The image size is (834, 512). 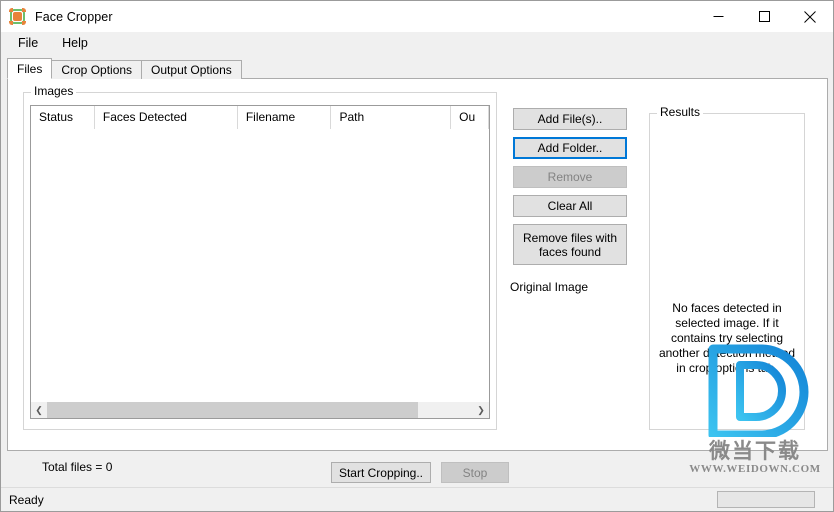 What do you see at coordinates (75, 43) in the screenshot?
I see `menu-item-help: Help` at bounding box center [75, 43].